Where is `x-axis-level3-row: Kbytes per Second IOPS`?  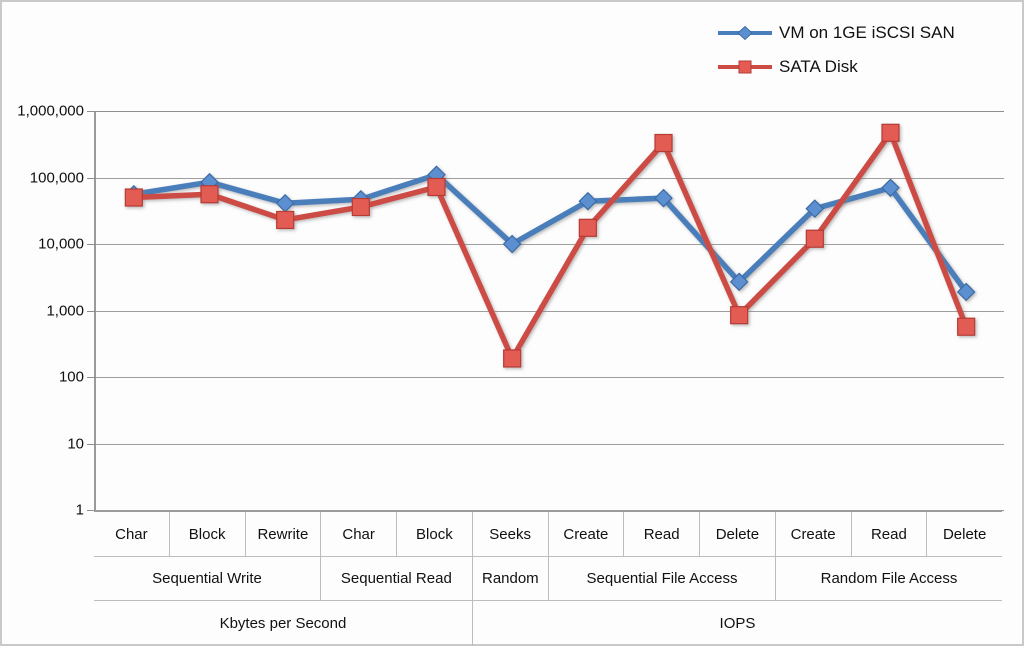 x-axis-level3-row: Kbytes per Second IOPS is located at coordinates (548, 623).